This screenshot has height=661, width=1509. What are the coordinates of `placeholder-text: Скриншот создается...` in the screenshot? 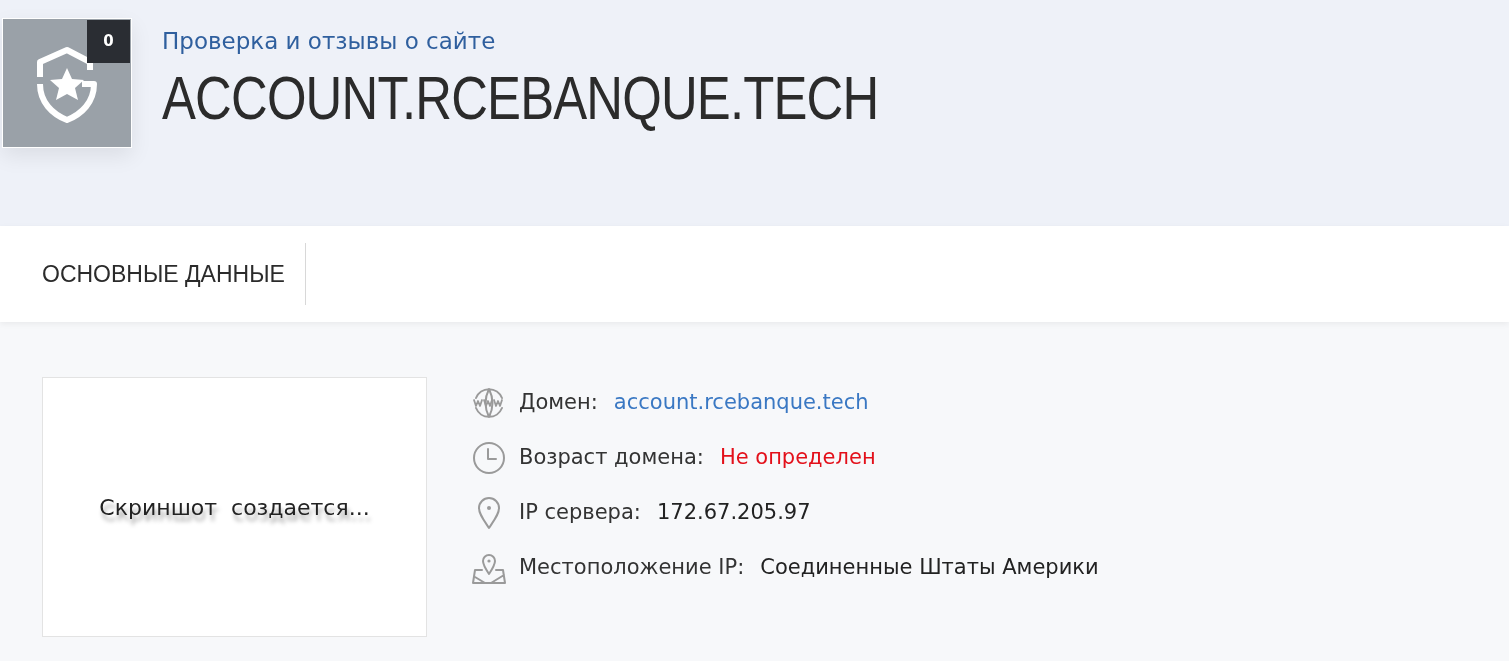 It's located at (234, 507).